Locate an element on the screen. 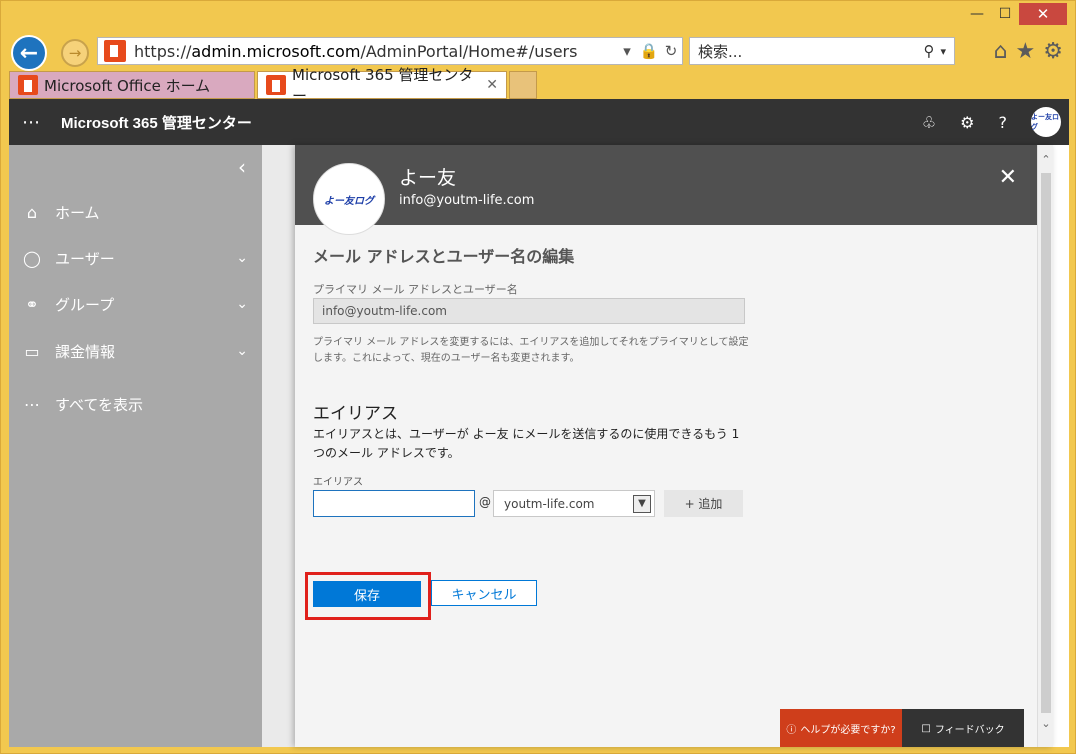 Image resolution: width=1076 pixels, height=754 pixels. vertical-scrollbar: ⌃ ⌄ is located at coordinates (1045, 446).